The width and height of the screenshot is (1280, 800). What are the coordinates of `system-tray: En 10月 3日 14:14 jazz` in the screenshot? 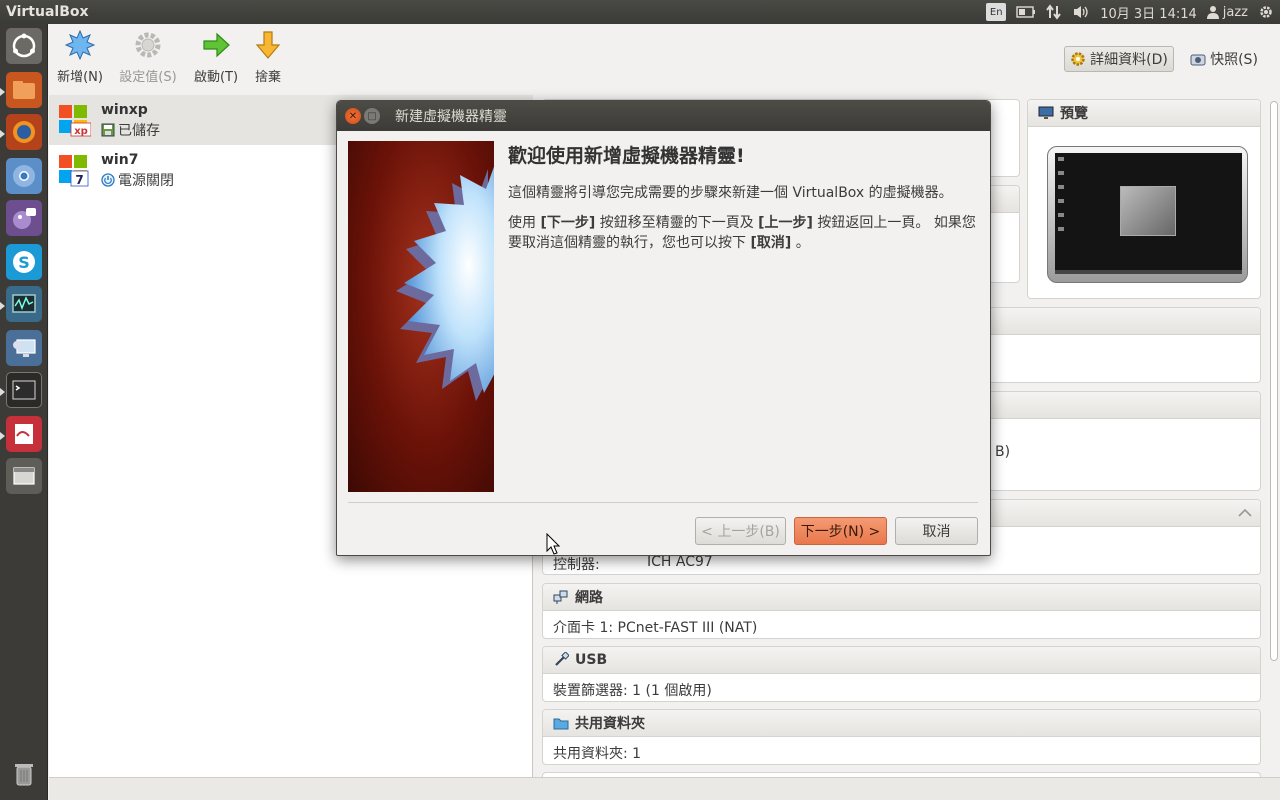 It's located at (1118, 12).